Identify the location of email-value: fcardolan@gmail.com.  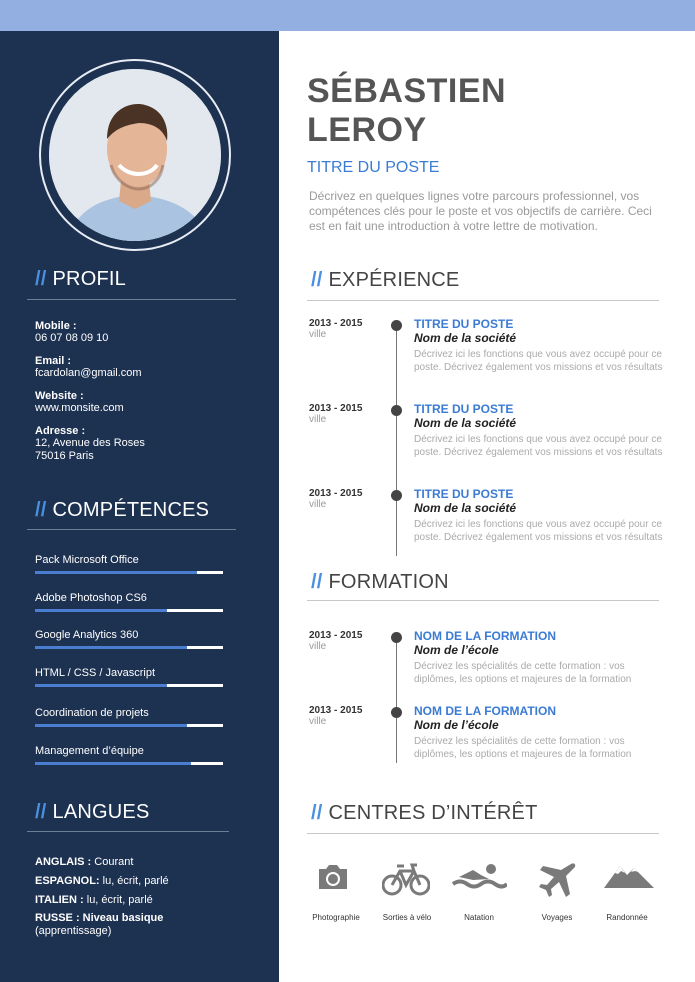
(88, 373).